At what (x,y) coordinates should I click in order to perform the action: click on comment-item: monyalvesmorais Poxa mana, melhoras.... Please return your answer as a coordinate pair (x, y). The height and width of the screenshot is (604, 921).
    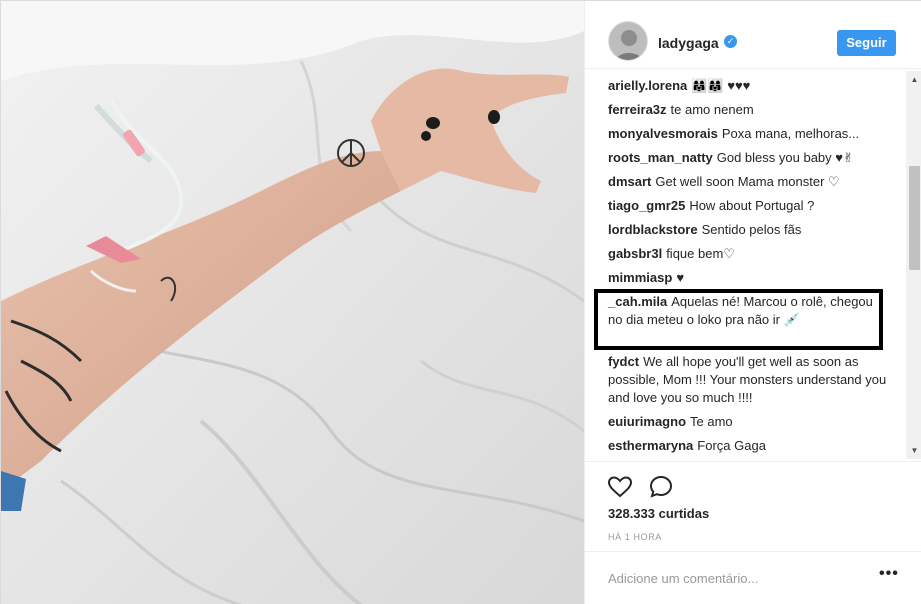
    Looking at the image, I should click on (753, 134).